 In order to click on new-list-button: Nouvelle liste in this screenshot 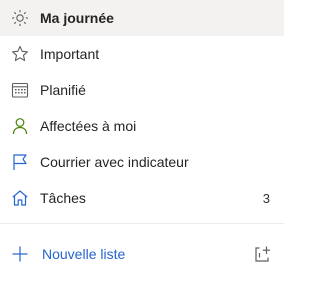, I will do `click(142, 254)`.